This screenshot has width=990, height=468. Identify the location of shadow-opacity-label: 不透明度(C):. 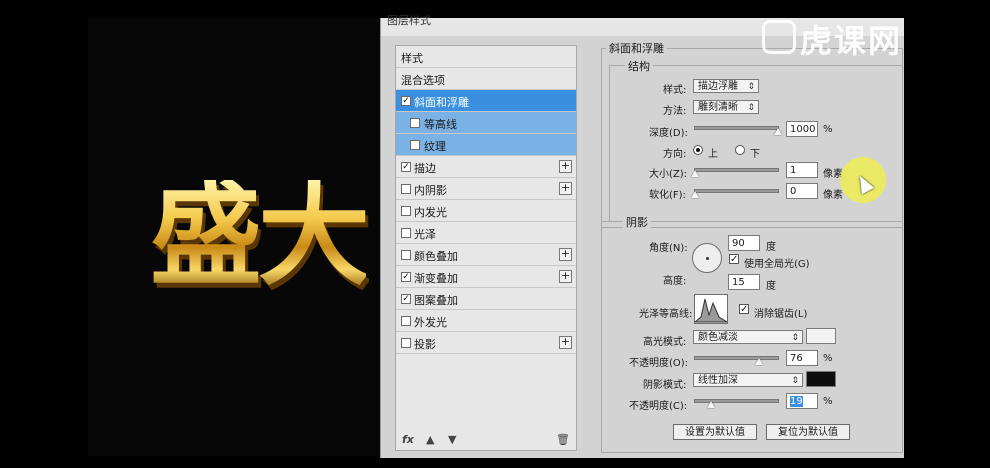
(658, 406).